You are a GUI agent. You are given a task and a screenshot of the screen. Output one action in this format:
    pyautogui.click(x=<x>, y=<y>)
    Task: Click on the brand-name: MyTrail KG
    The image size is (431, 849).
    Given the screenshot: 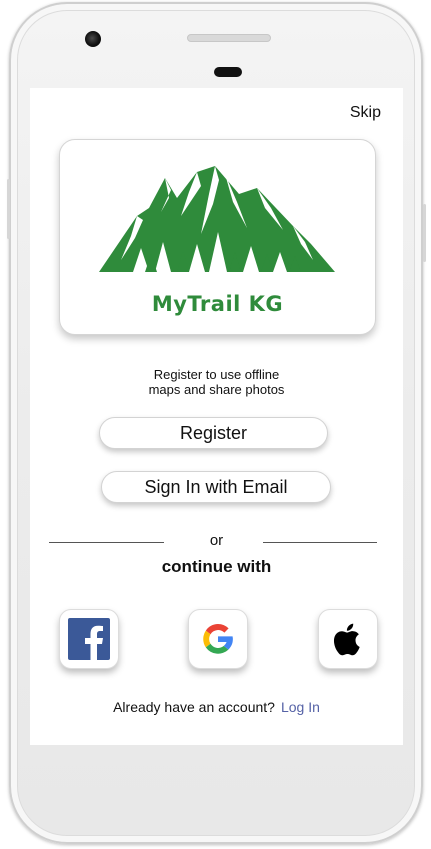 What is the action you would take?
    pyautogui.click(x=217, y=304)
    